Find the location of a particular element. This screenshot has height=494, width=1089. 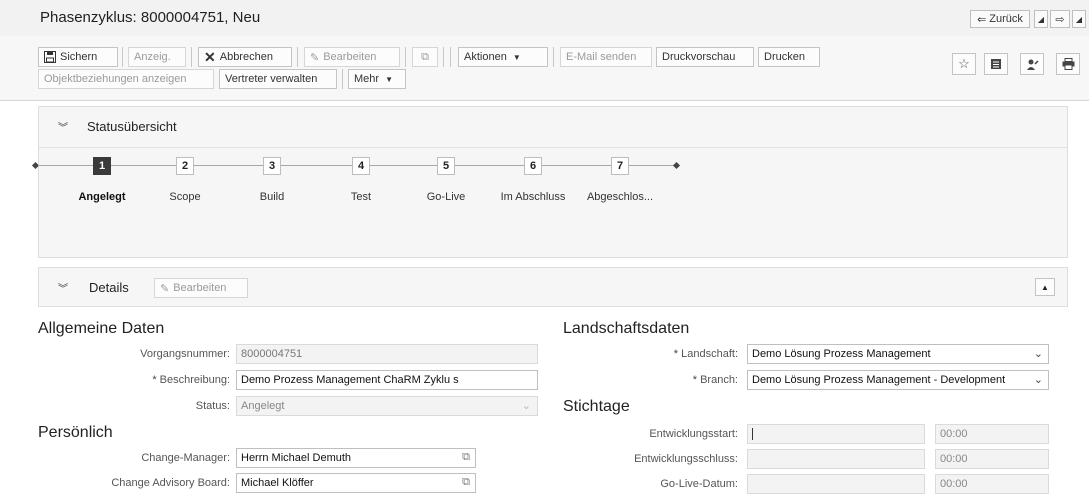

forward-dropdown-button: ◢ is located at coordinates (1079, 19).